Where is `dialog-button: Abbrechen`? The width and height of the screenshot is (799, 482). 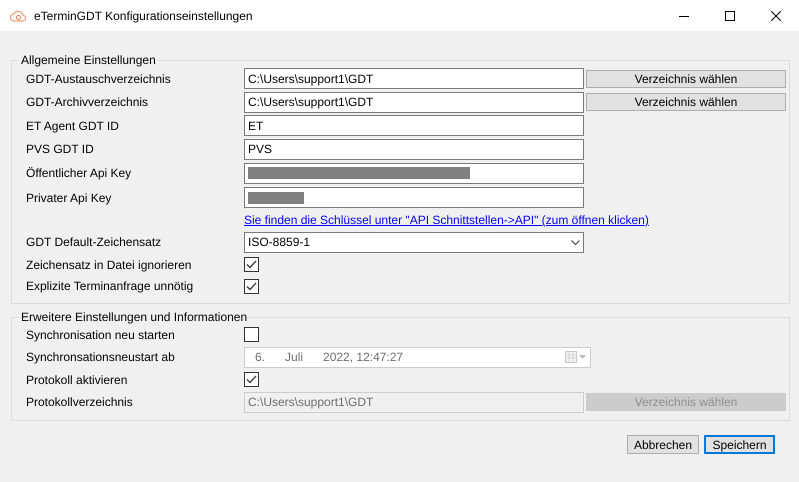
dialog-button: Abbrechen is located at coordinates (662, 444).